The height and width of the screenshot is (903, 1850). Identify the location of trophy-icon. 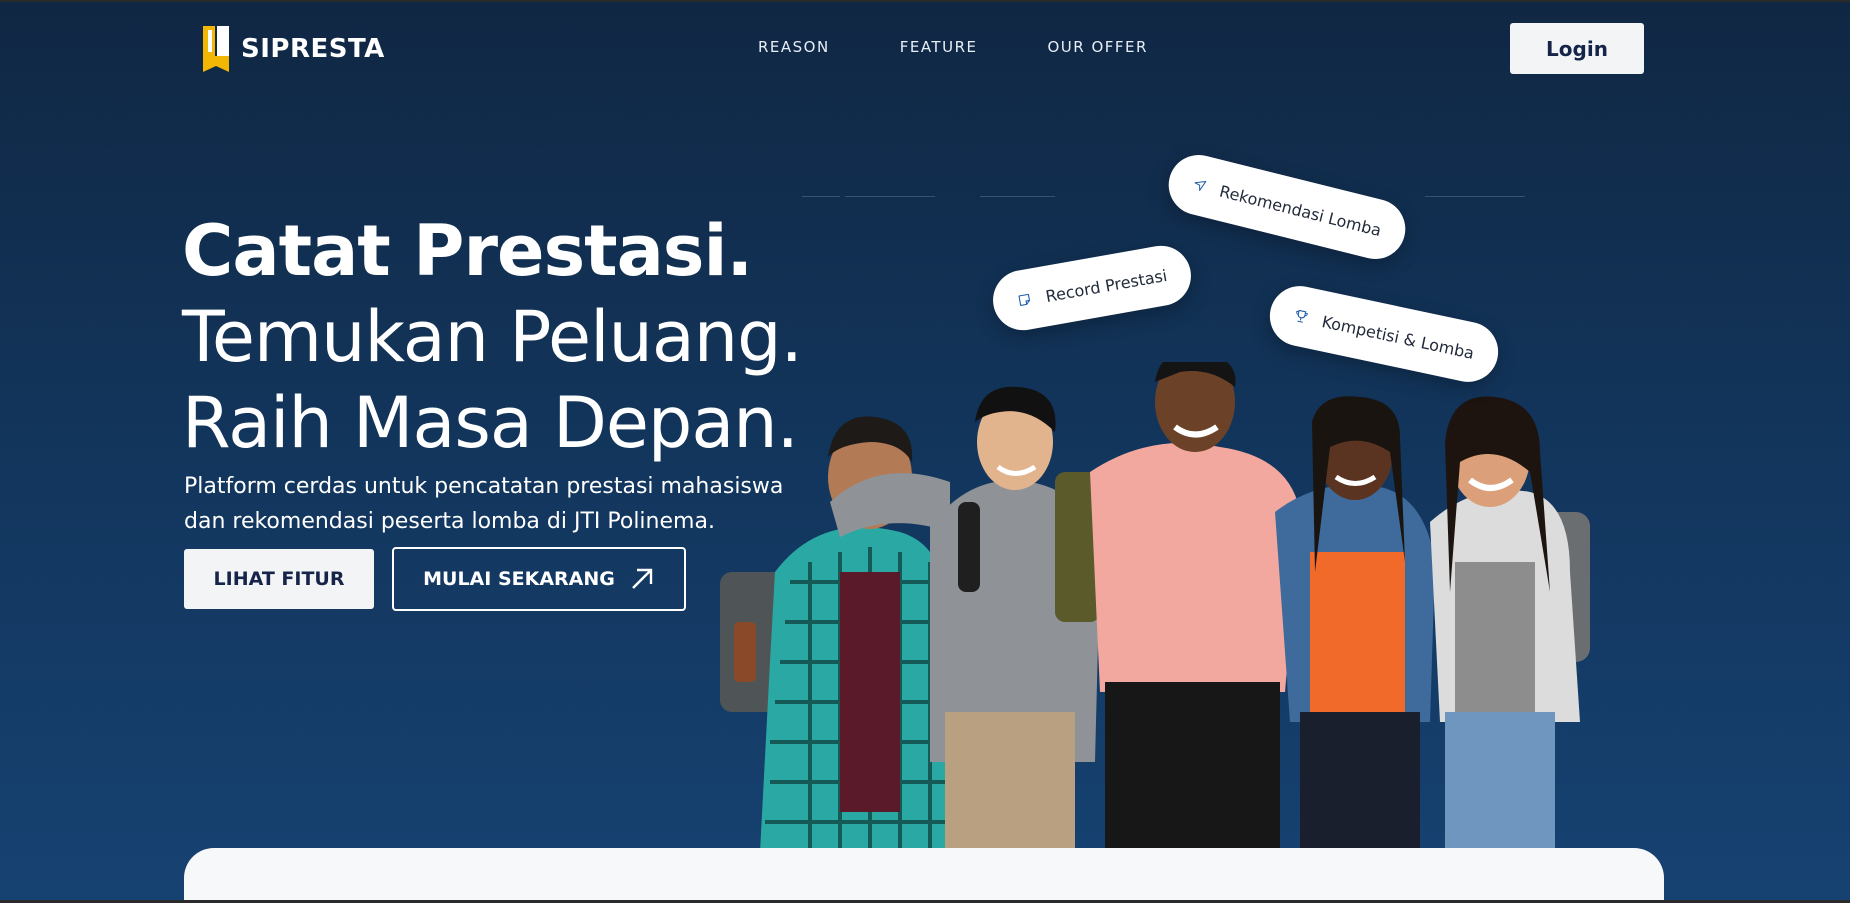
(1302, 316).